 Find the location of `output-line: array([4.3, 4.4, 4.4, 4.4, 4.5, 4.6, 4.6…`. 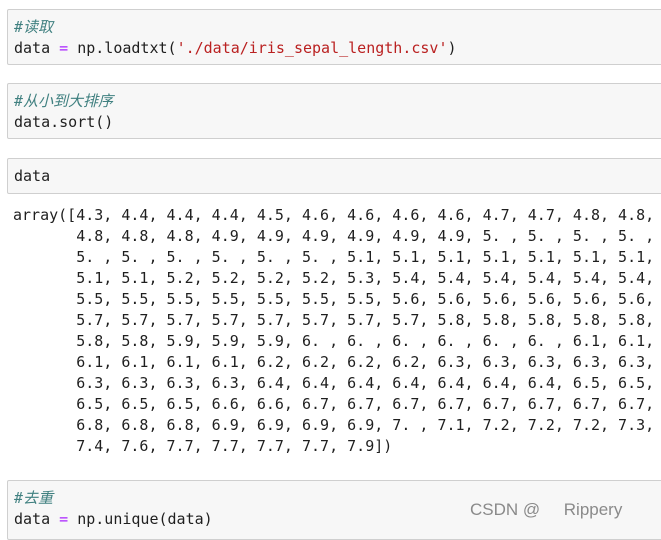

output-line: array([4.3, 4.4, 4.4, 4.4, 4.5, 4.6, 4.6… is located at coordinates (334, 215).